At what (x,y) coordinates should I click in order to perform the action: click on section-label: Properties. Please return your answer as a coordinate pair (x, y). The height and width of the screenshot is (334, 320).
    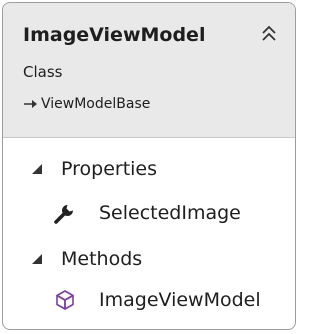
    Looking at the image, I should click on (109, 169).